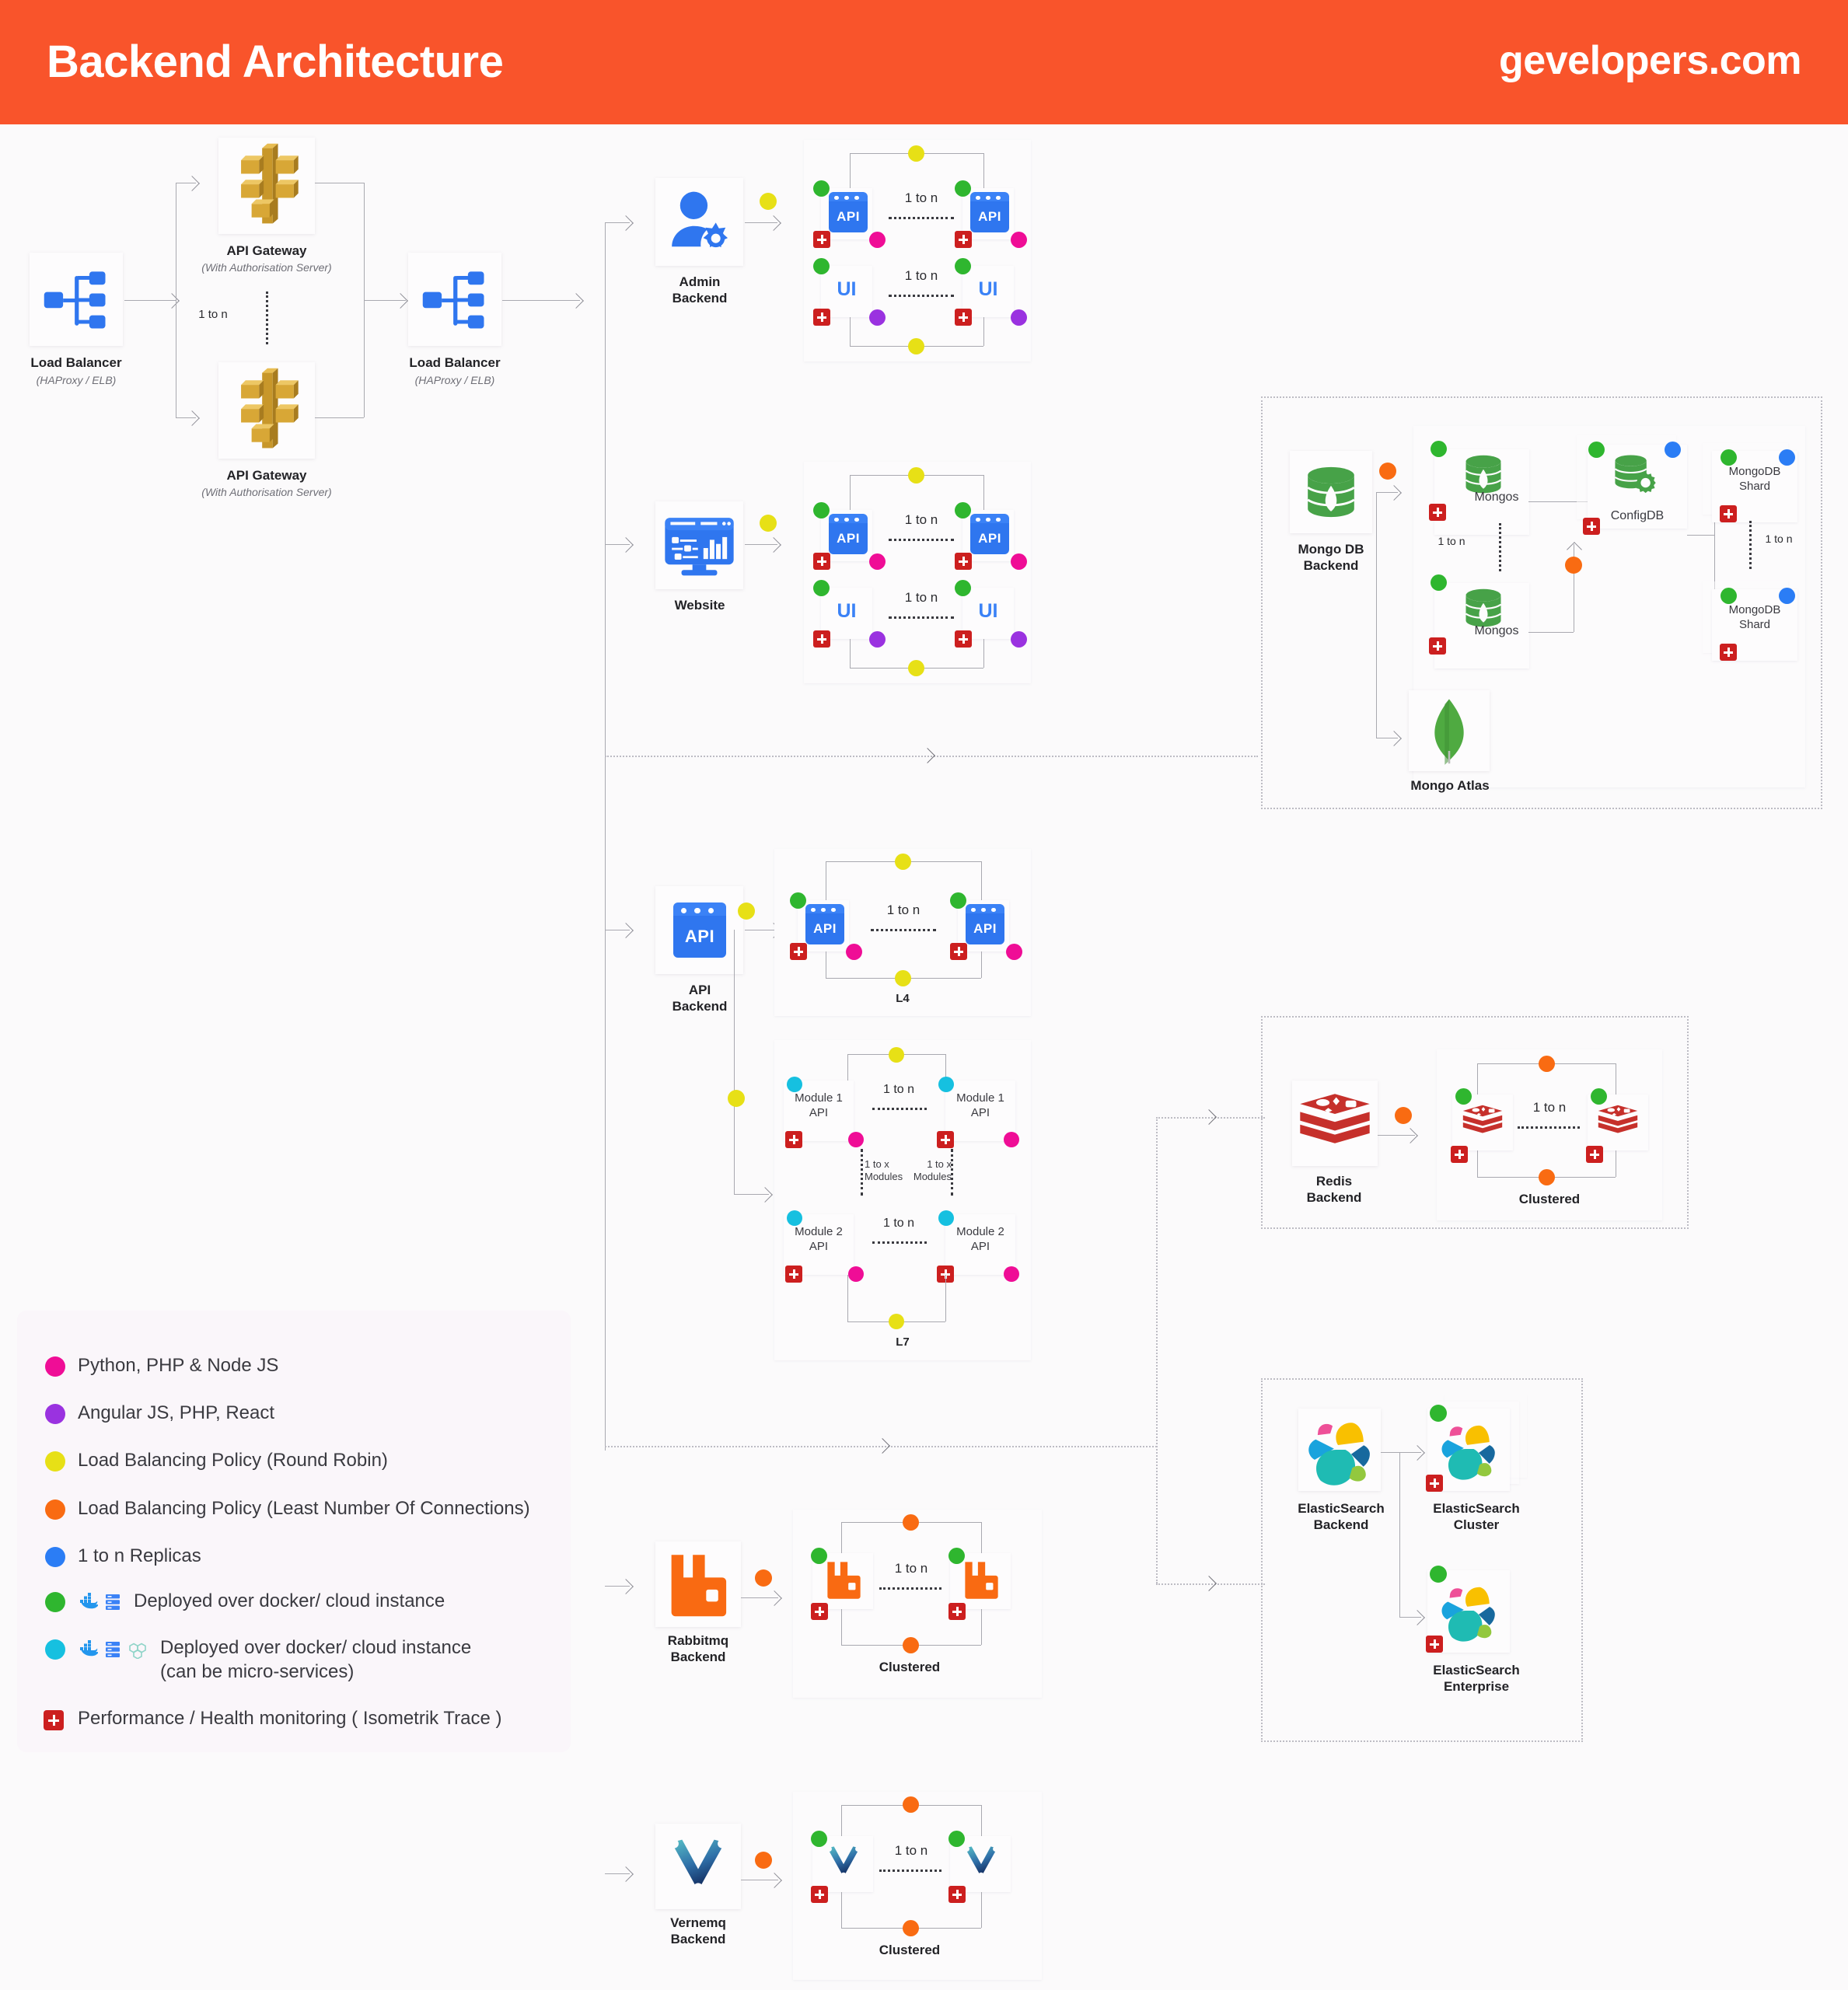 The height and width of the screenshot is (1990, 1848). What do you see at coordinates (963, 317) in the screenshot?
I see `admin-ui-right-monitor-badge` at bounding box center [963, 317].